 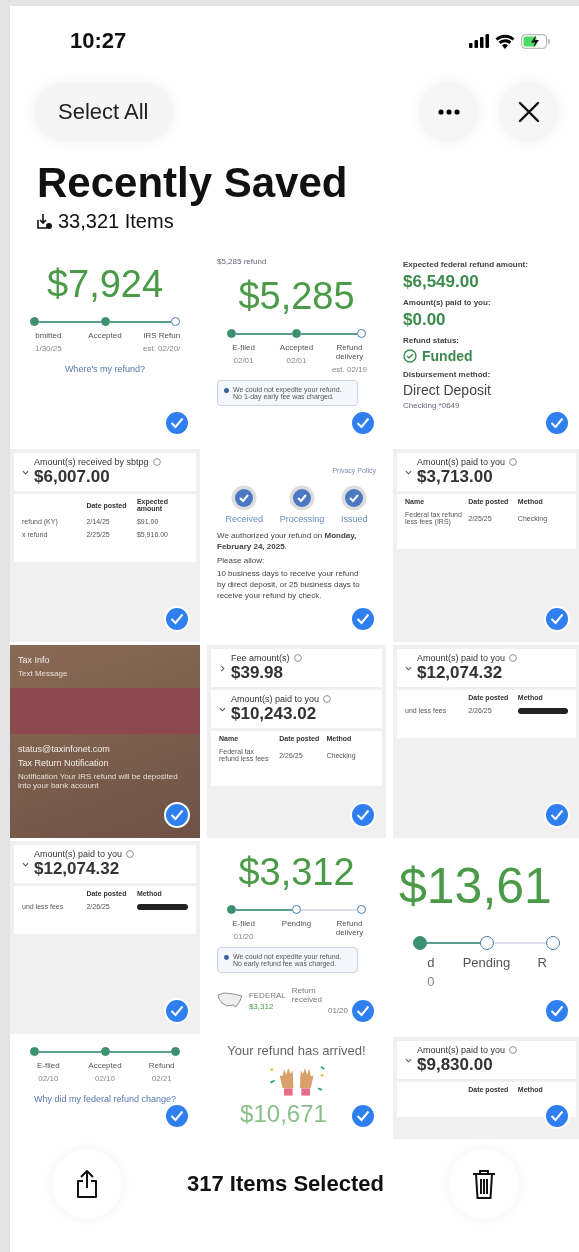 I want to click on status-time: 10:27, so click(x=98, y=41).